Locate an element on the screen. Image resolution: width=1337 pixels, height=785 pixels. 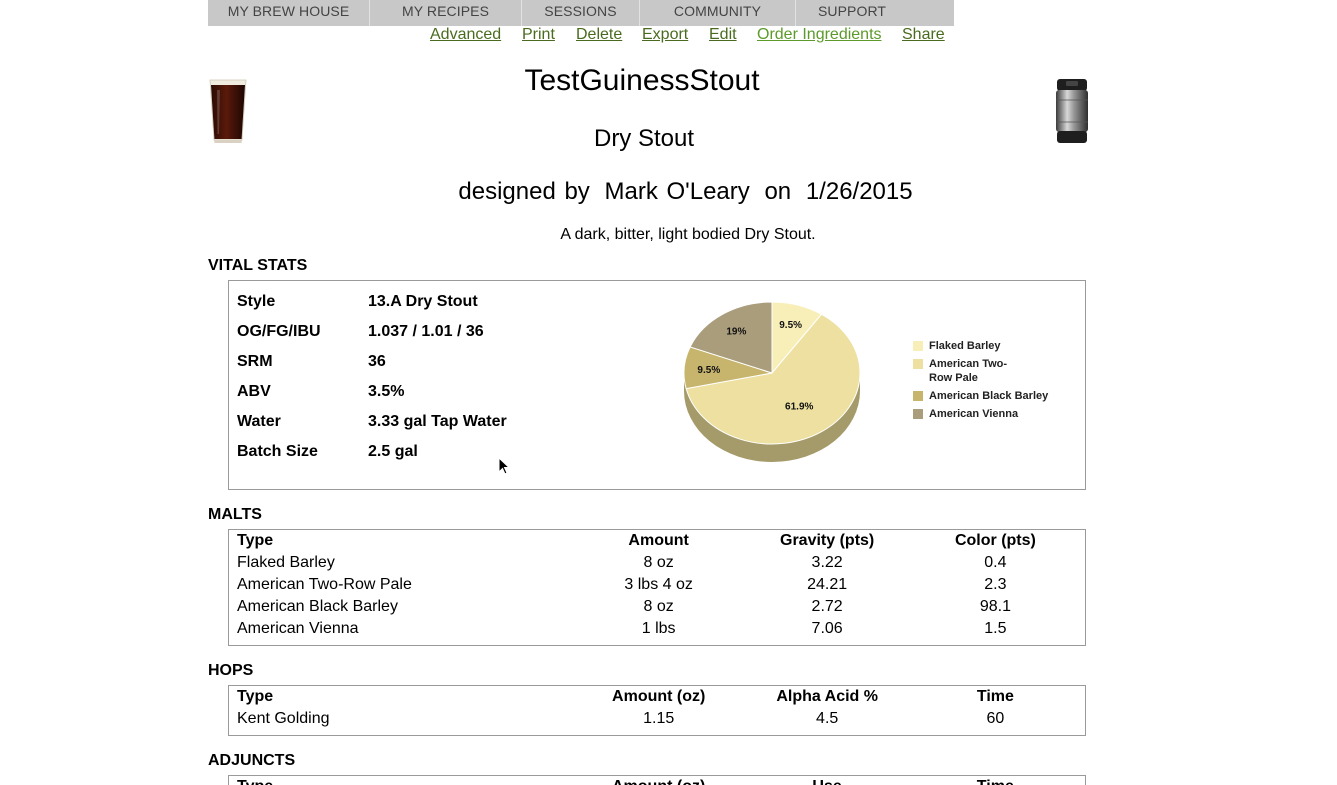
col-header-alpha-acid: Alpha Acid % is located at coordinates (827, 696).